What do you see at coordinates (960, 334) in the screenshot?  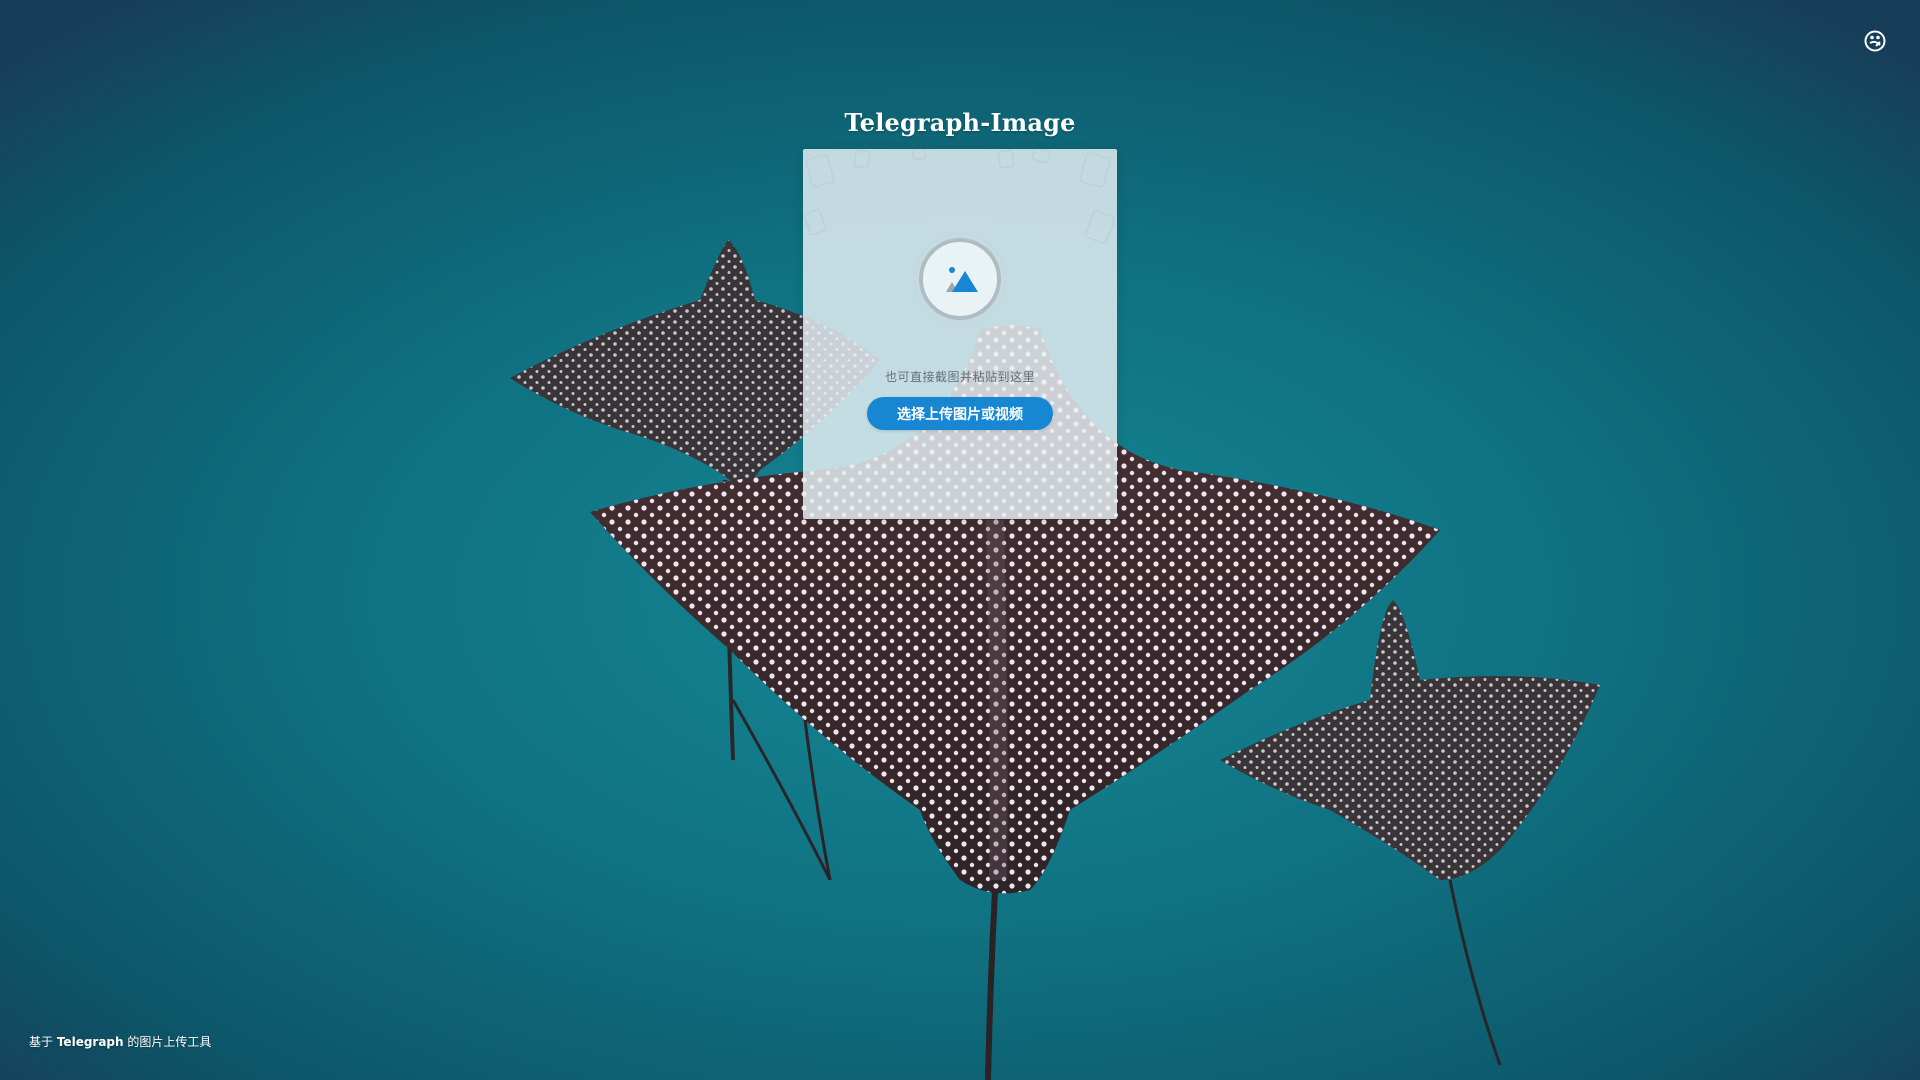 I see `upload-dropzone: 也可直接截图并粘贴到这里 选择上传图片或视频` at bounding box center [960, 334].